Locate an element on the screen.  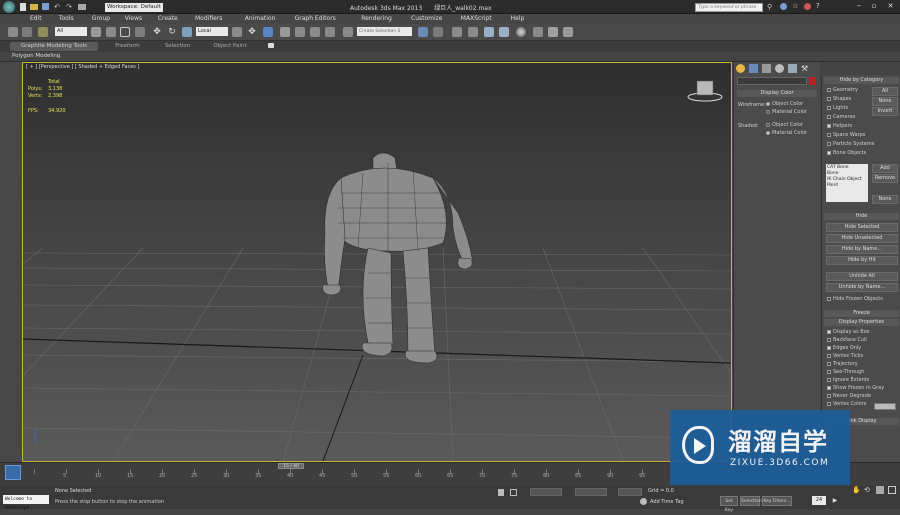
hide-header: Hide is located at coordinates (861, 216).